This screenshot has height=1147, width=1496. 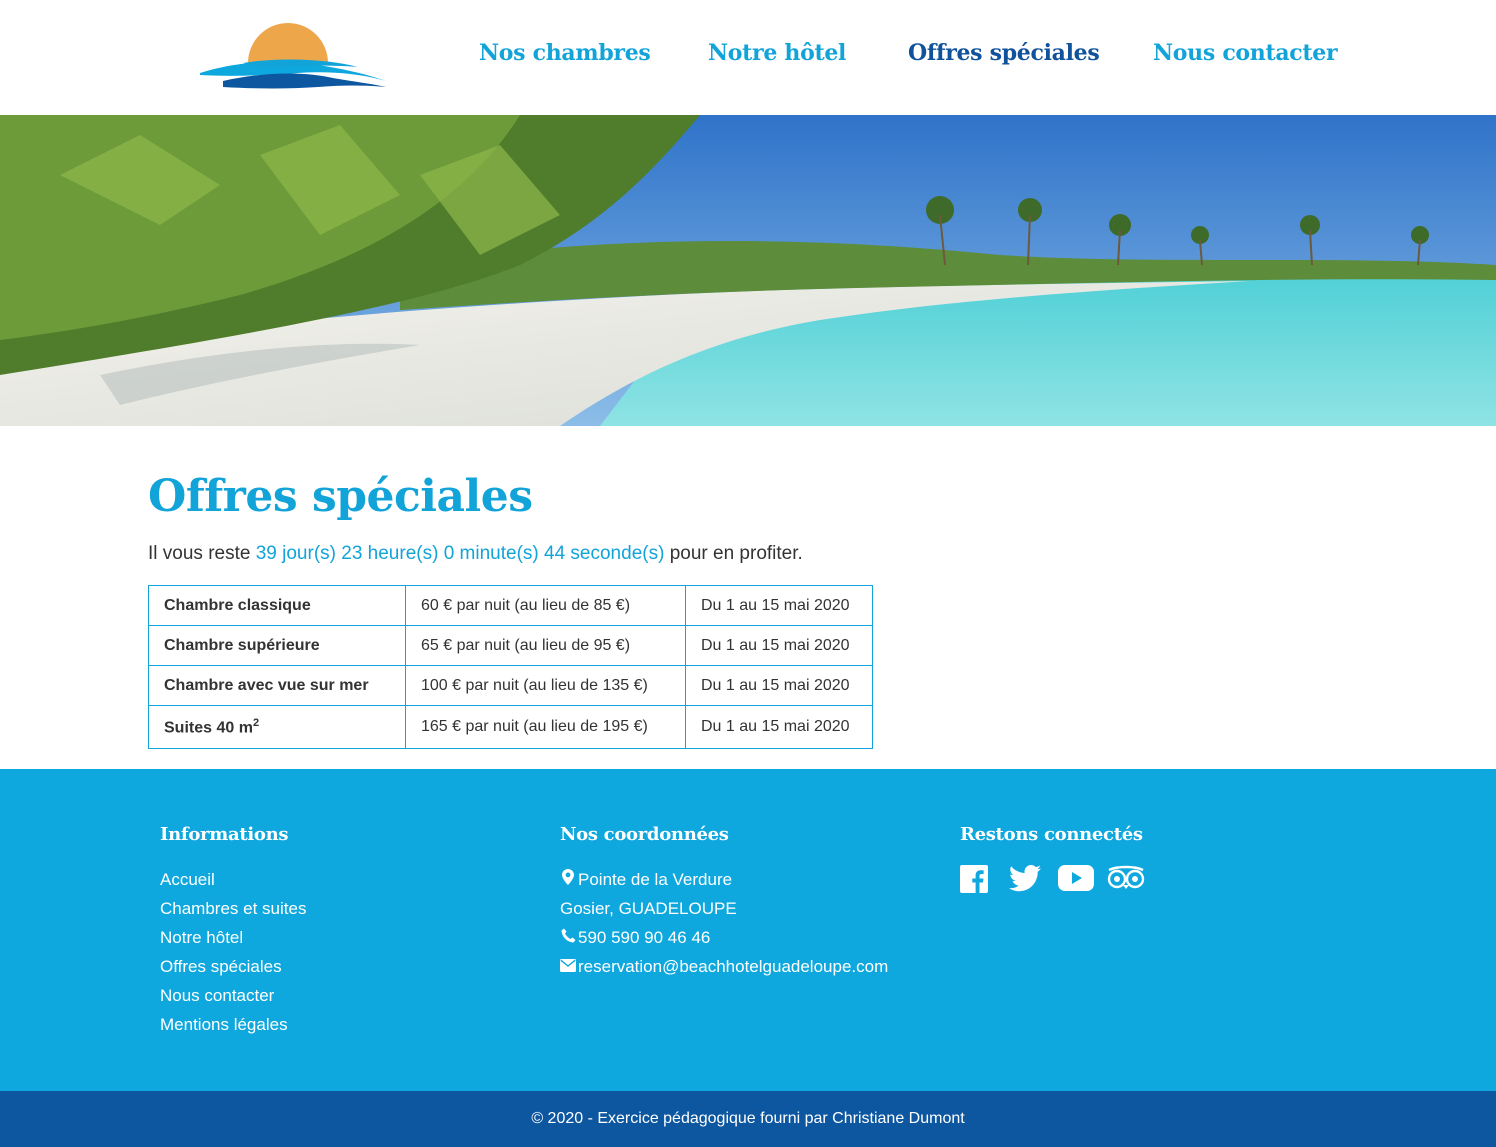 I want to click on countdown-prefix: Il vous reste, so click(x=199, y=553).